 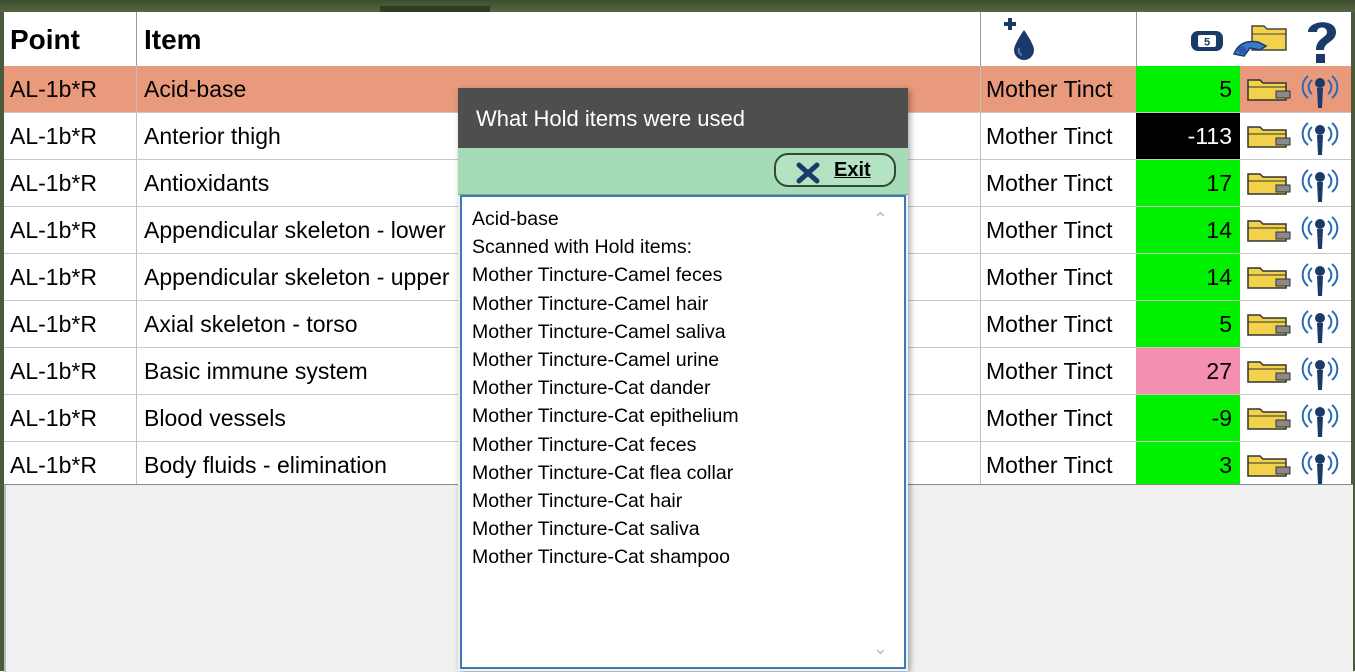 What do you see at coordinates (1188, 183) in the screenshot?
I see `row-value: 17` at bounding box center [1188, 183].